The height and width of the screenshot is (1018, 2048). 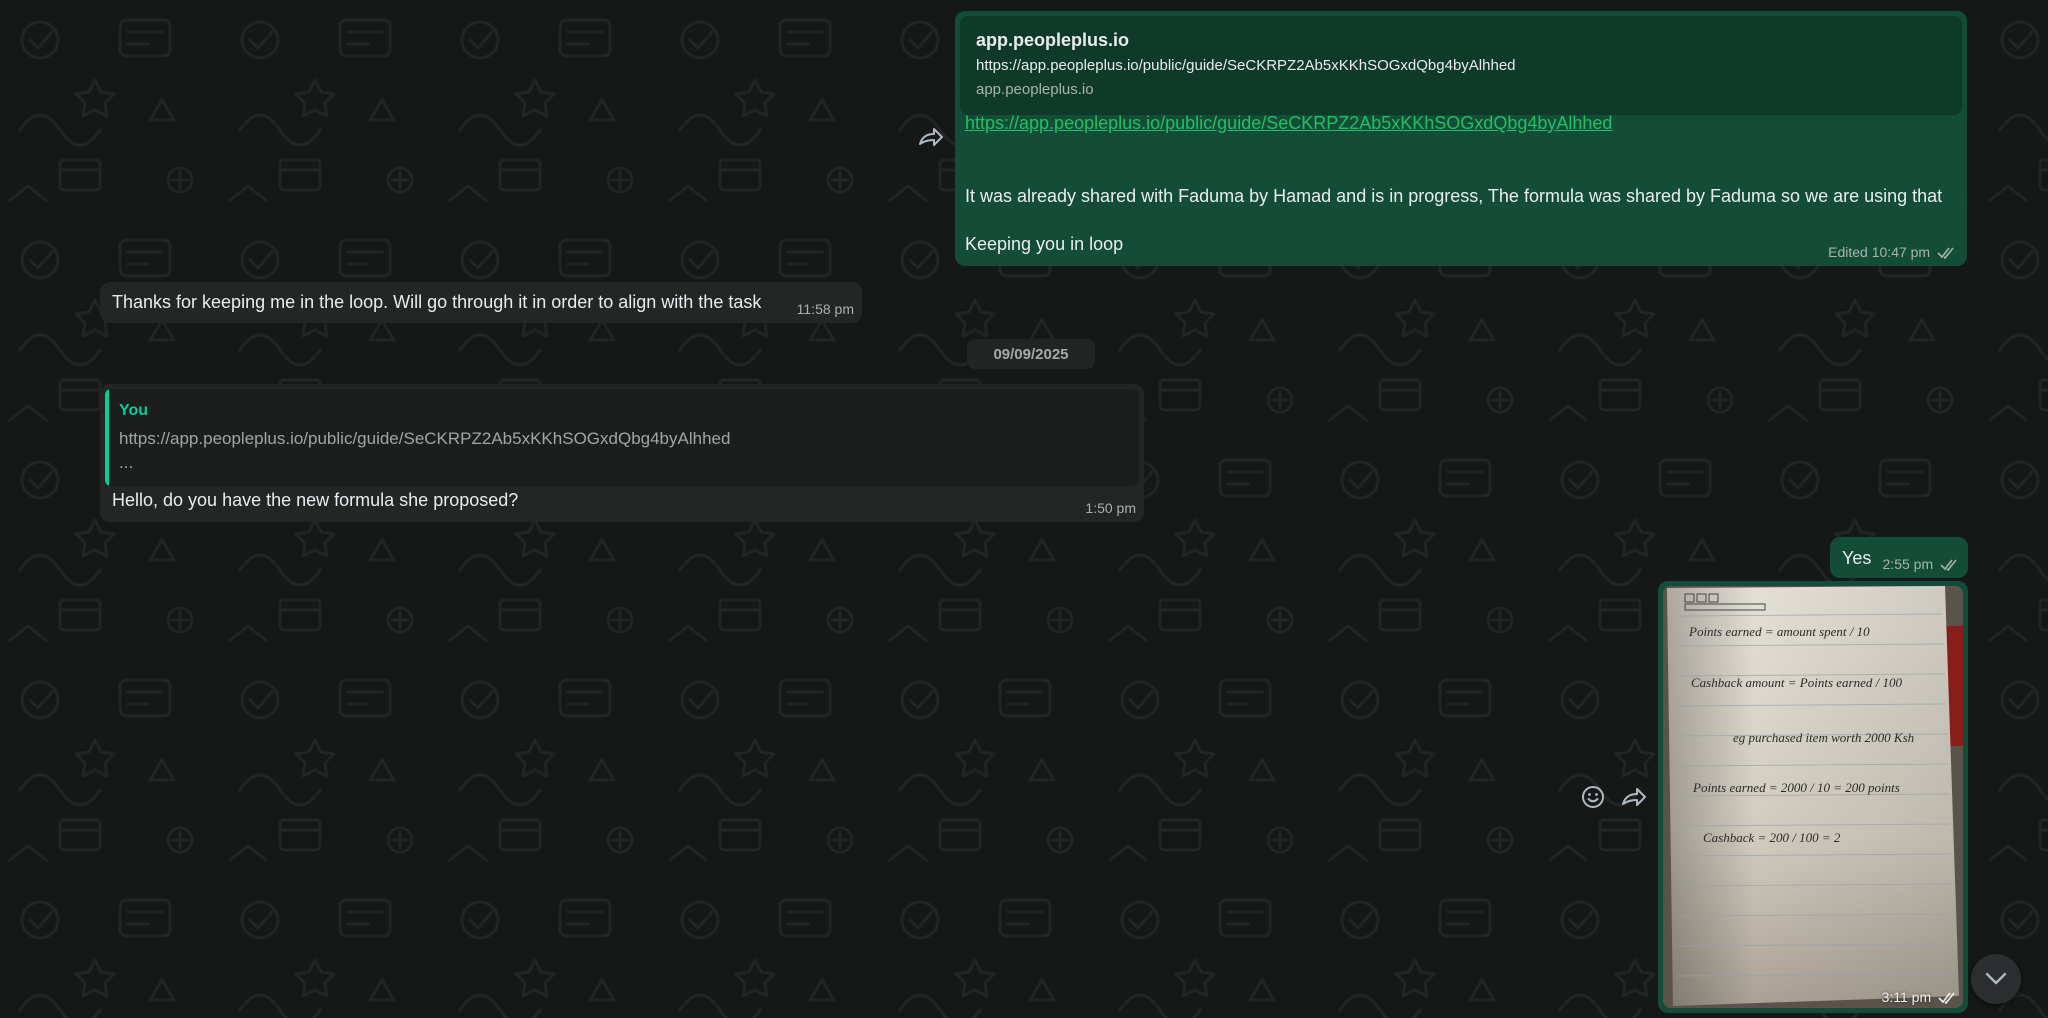 What do you see at coordinates (107, 437) in the screenshot?
I see `quote-accent-bar` at bounding box center [107, 437].